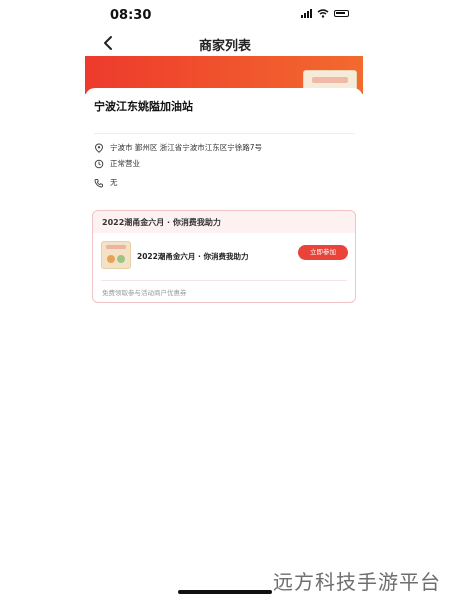  Describe the element at coordinates (116, 255) in the screenshot. I see `promo-thumbnail` at that location.